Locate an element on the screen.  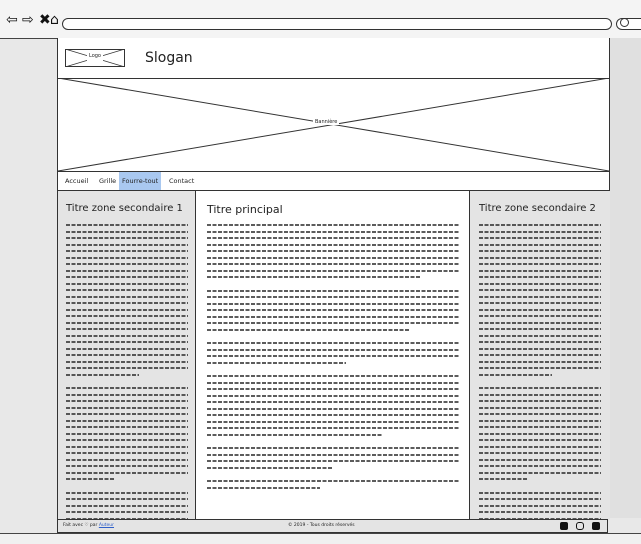
right-gutter is located at coordinates (625, 278).